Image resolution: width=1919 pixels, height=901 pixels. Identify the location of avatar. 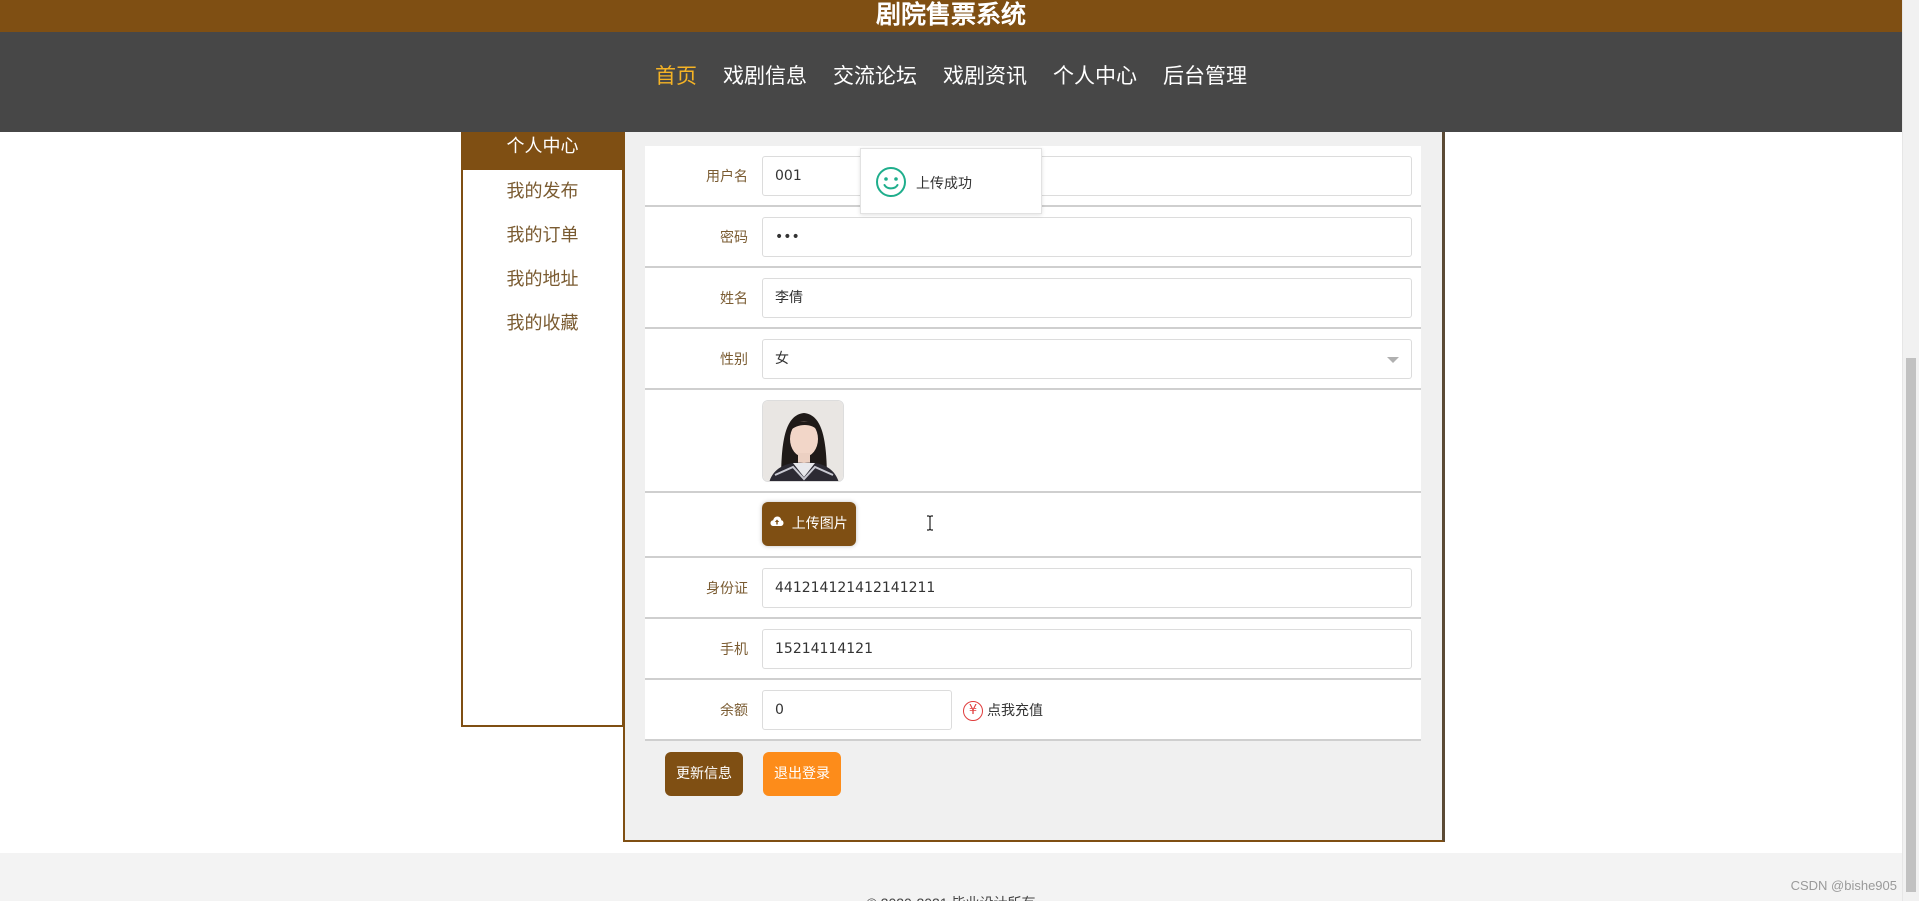
(803, 441).